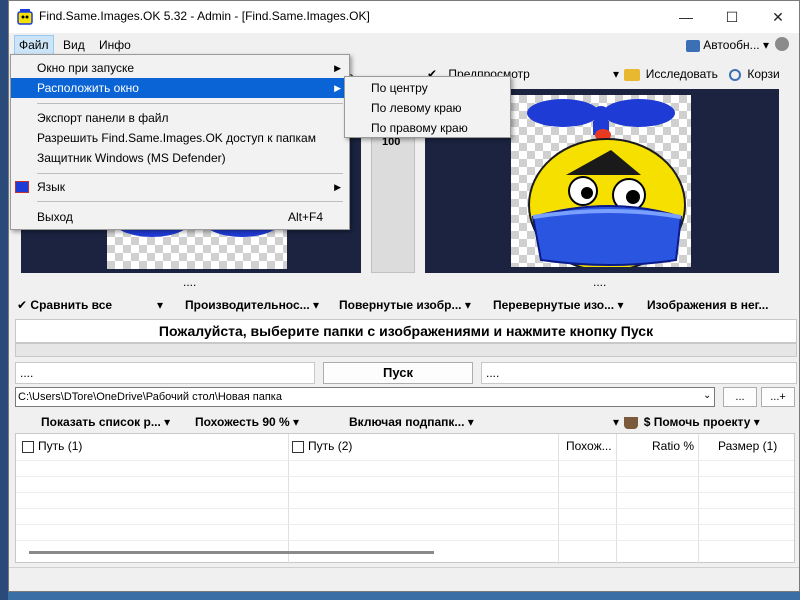 This screenshot has width=800, height=600. I want to click on help-project-arrow-icon: ▾, so click(756, 422).